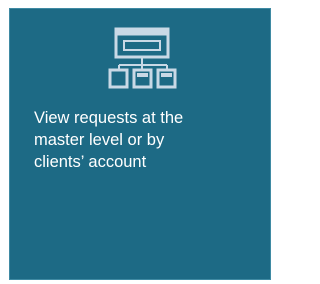 The width and height of the screenshot is (320, 284). I want to click on master-and-client-accounts-icon, so click(144, 58).